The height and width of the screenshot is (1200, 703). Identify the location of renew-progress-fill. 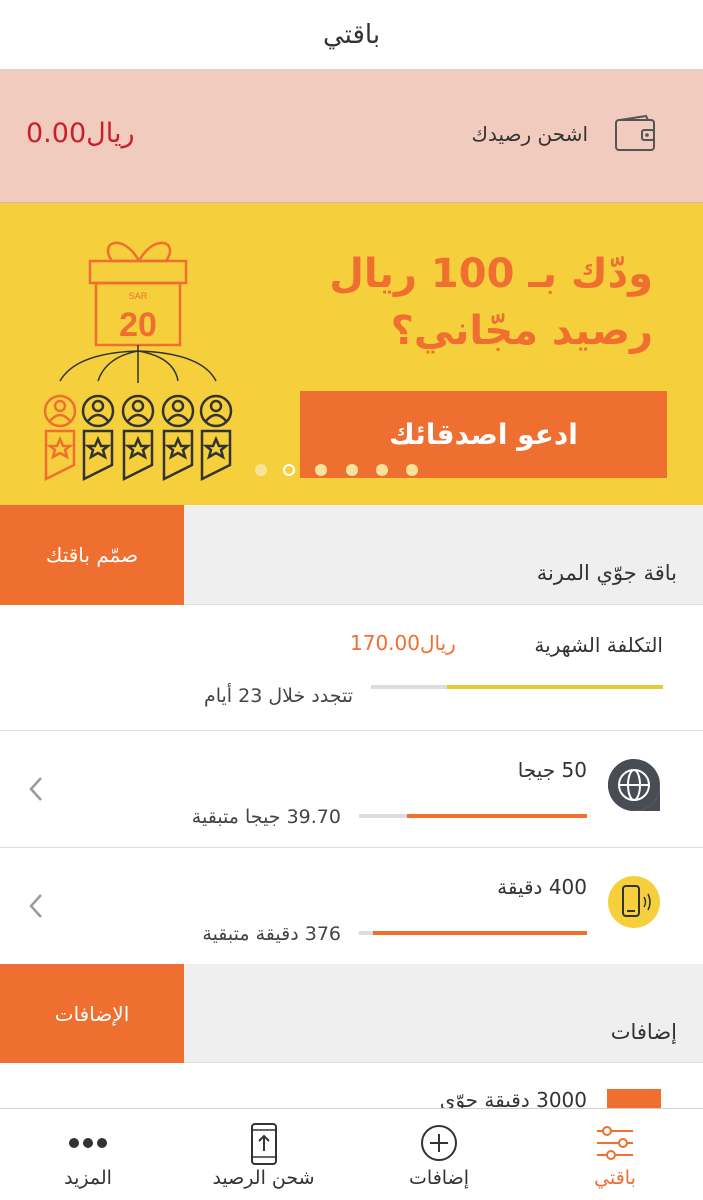
(554, 687).